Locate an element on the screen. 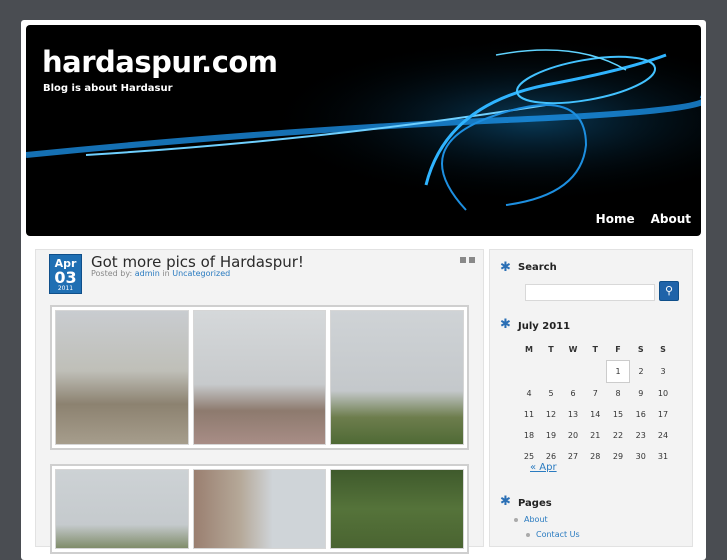  calendar-weekday: M is located at coordinates (529, 350).